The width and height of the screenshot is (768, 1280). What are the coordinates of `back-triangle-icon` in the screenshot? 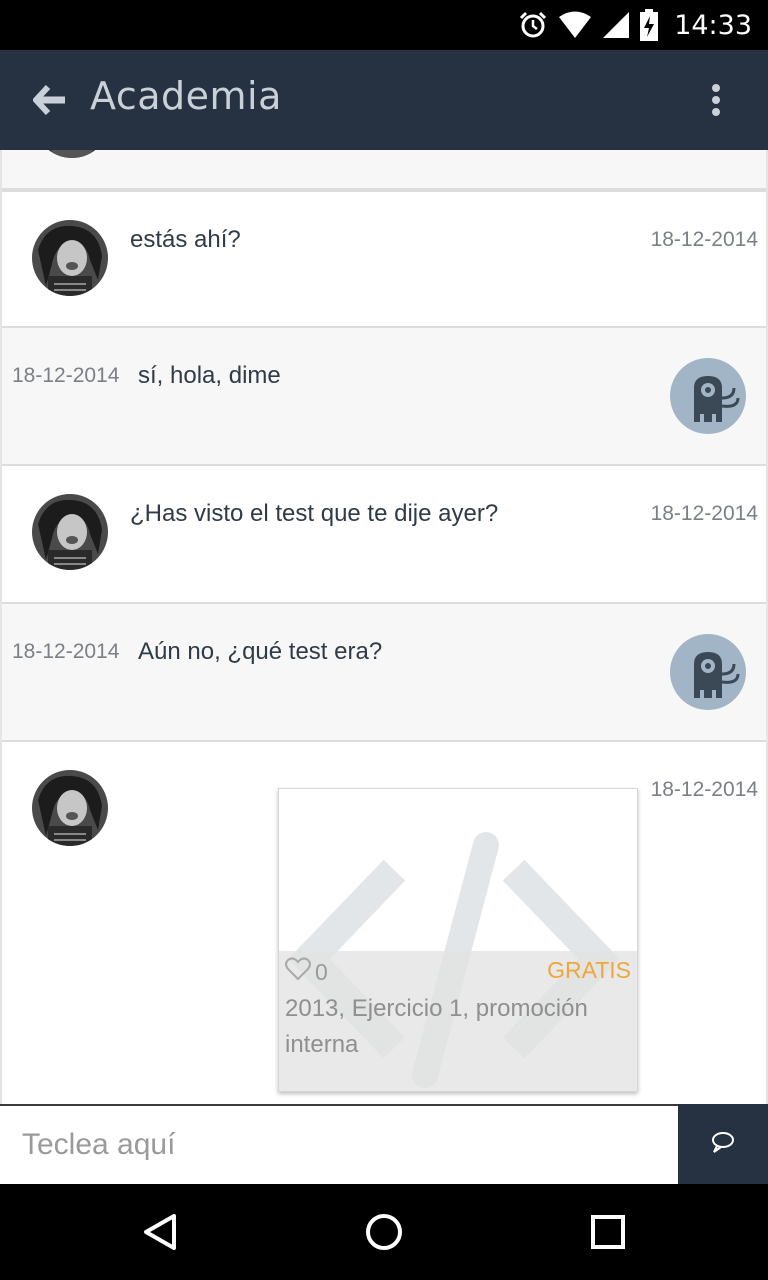 It's located at (160, 1232).